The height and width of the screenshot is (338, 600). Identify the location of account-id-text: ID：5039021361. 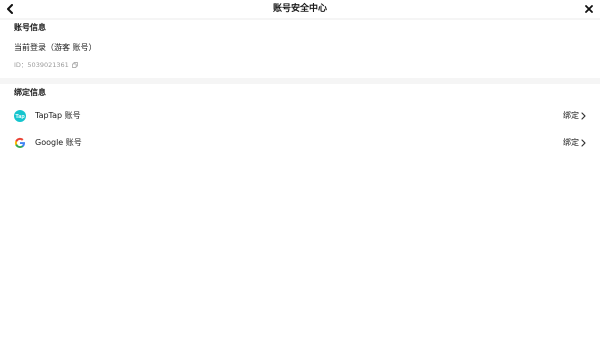
(41, 65).